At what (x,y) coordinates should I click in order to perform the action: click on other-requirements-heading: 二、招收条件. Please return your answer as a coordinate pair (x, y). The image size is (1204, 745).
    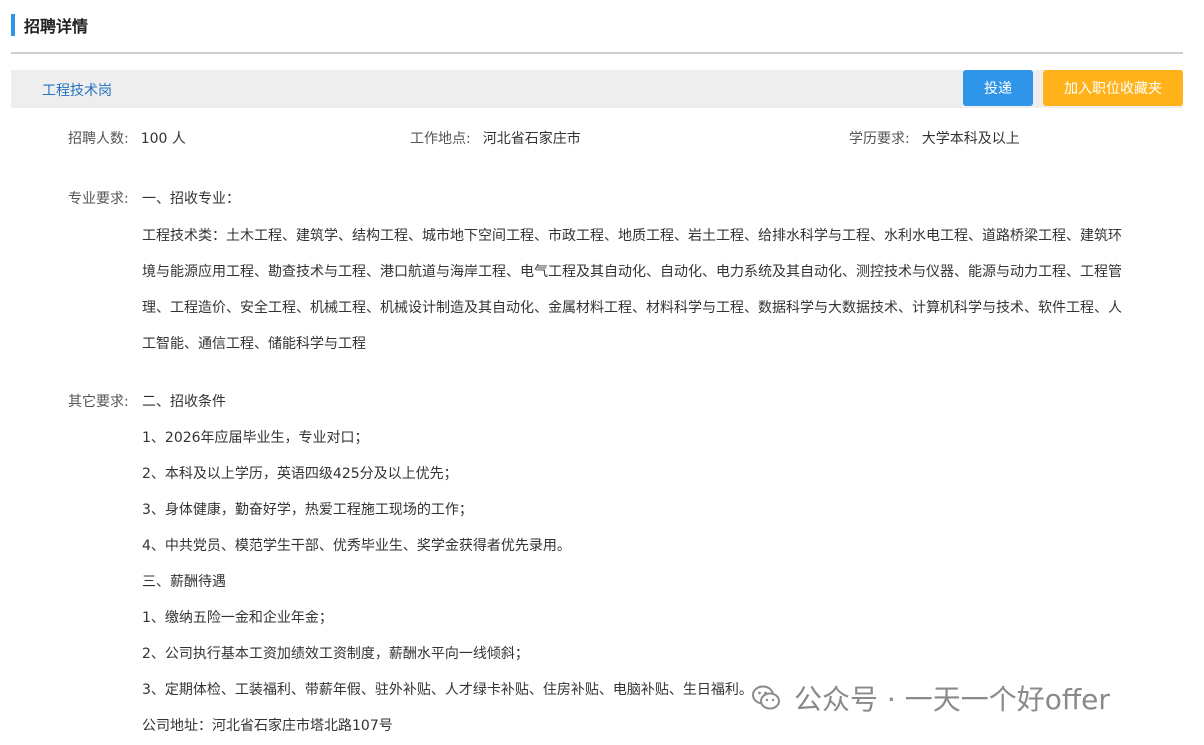
    Looking at the image, I should click on (184, 402).